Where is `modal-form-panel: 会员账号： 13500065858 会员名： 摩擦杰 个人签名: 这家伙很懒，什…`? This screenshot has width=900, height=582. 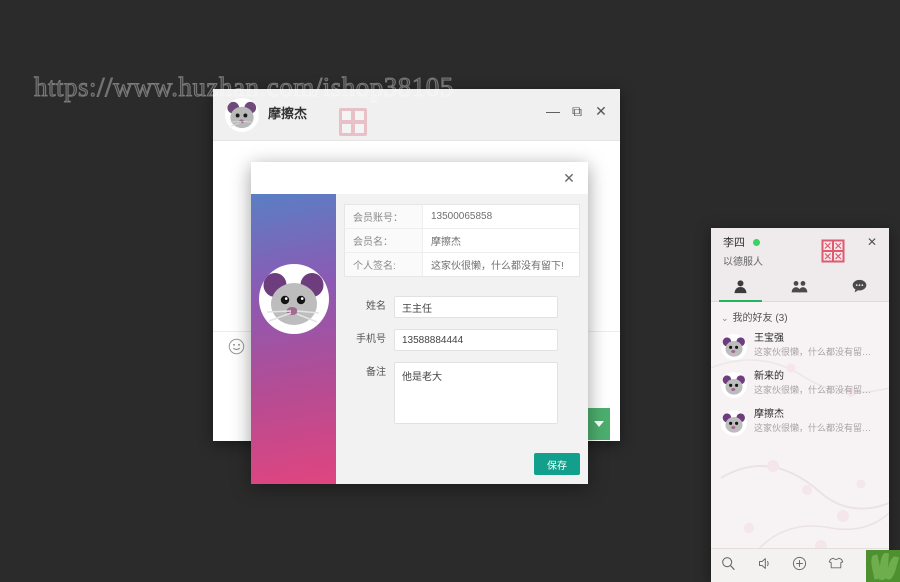
modal-form-panel: 会员账号： 13500065858 会员名： 摩擦杰 个人签名: 这家伙很懒，什… is located at coordinates (462, 339).